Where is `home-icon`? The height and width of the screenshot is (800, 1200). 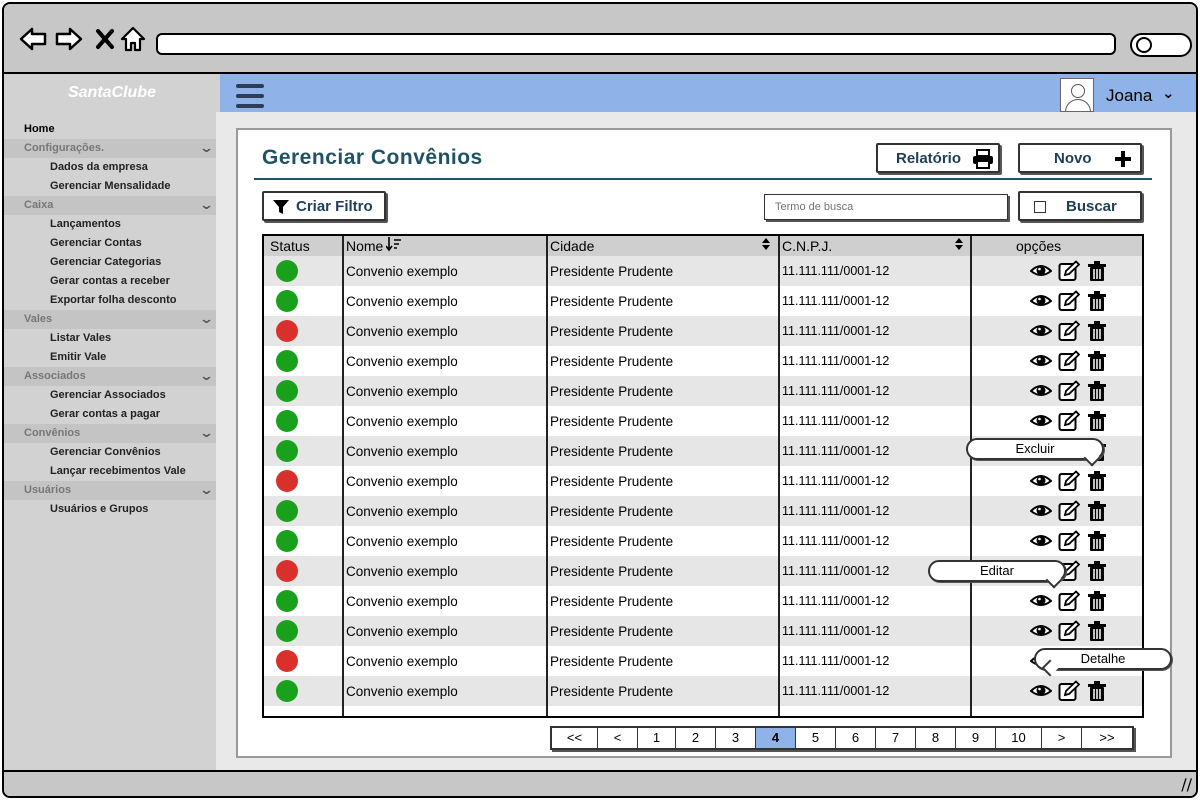 home-icon is located at coordinates (133, 39).